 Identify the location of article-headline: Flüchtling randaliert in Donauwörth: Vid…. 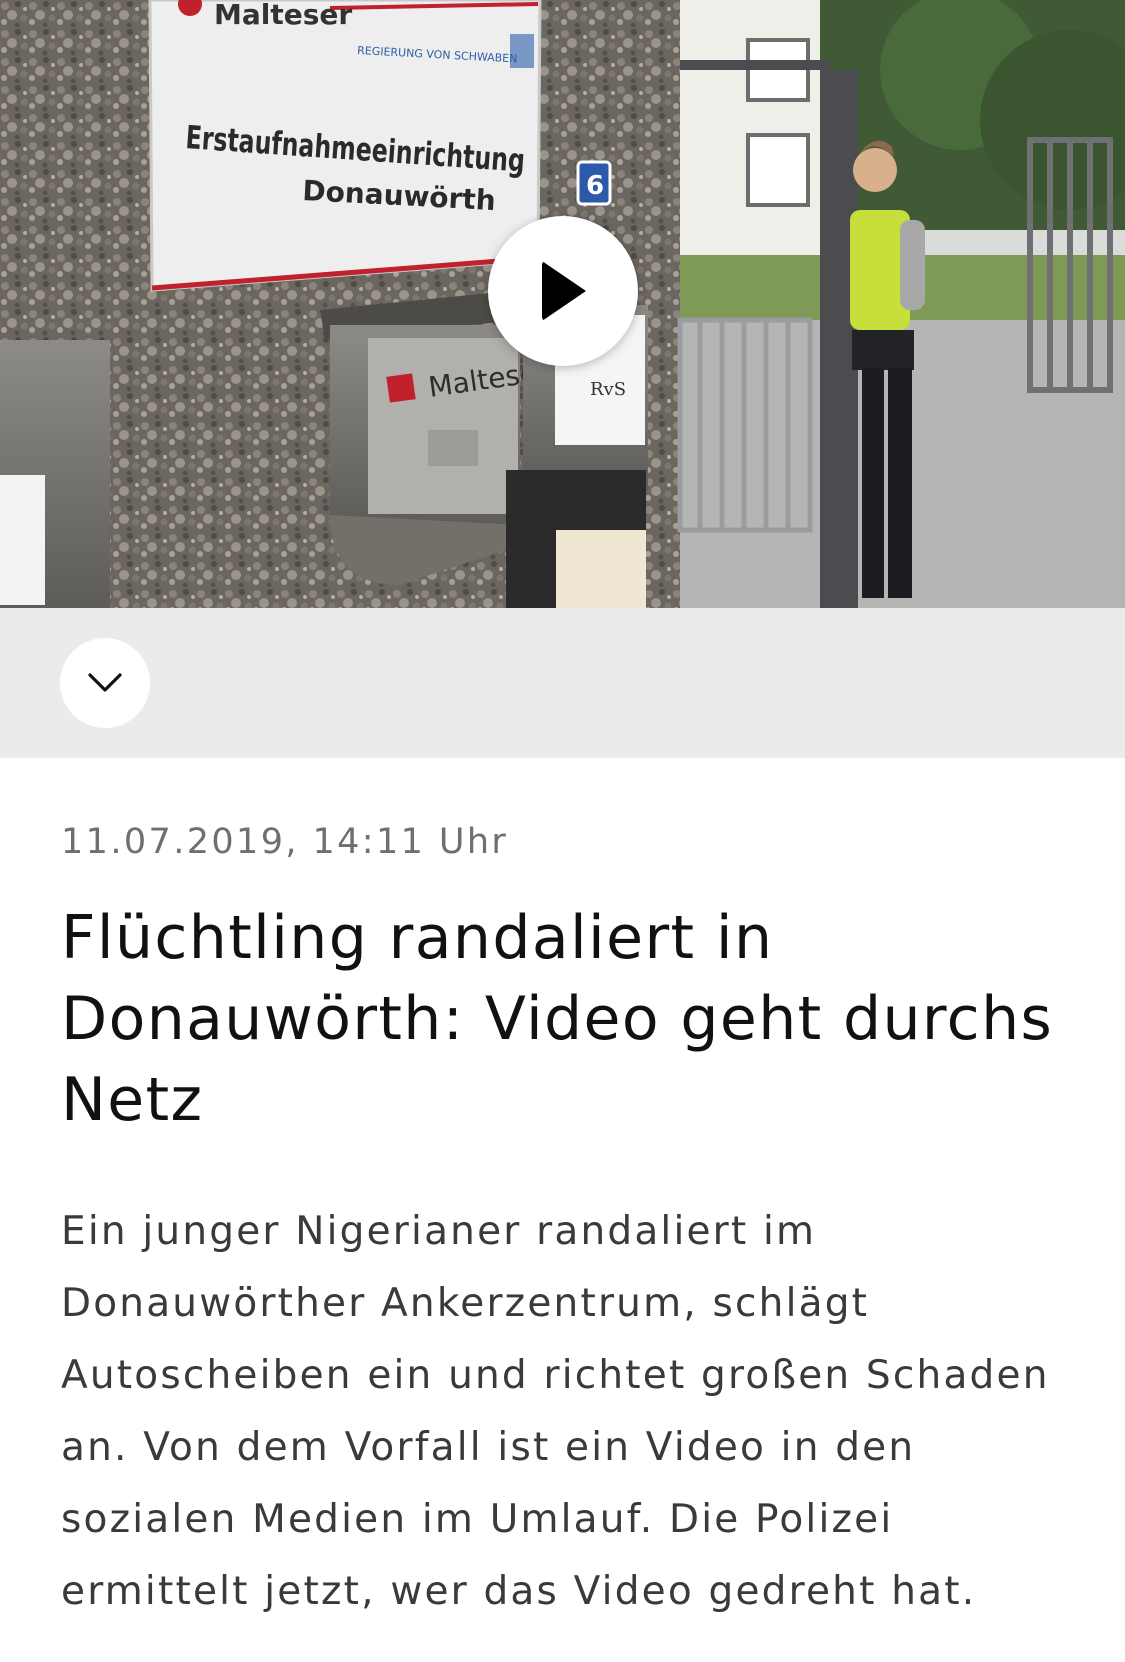
(557, 1019).